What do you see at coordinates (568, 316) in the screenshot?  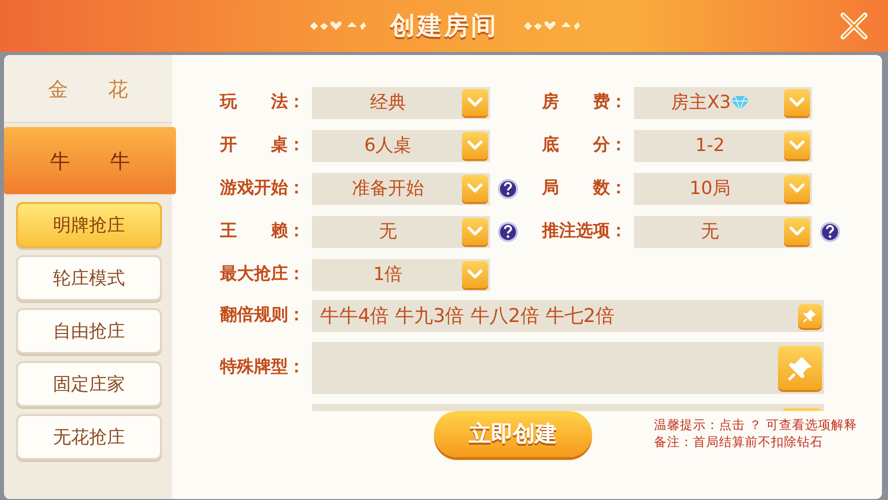 I see `text-field: 牛牛4倍 牛九3倍 牛八2倍 牛七2倍` at bounding box center [568, 316].